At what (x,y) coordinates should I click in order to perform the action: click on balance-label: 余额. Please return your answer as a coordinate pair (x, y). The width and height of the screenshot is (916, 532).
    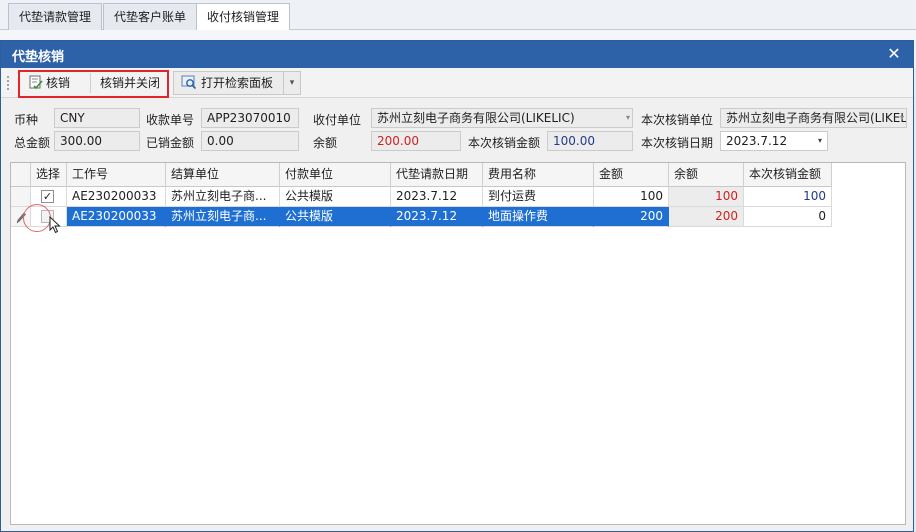
    Looking at the image, I should click on (325, 143).